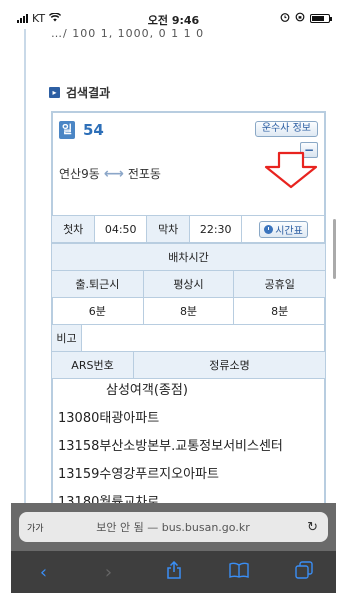  I want to click on last-bus-time: 22:30, so click(215, 229).